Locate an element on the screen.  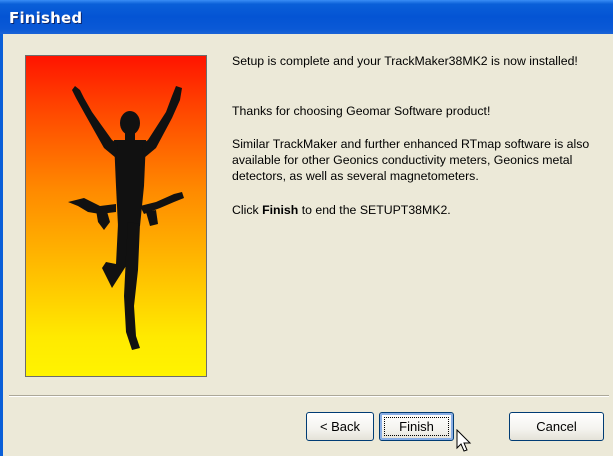
finish-instruction-text: Click Finish to end the SETUPT38MK2. is located at coordinates (418, 210).